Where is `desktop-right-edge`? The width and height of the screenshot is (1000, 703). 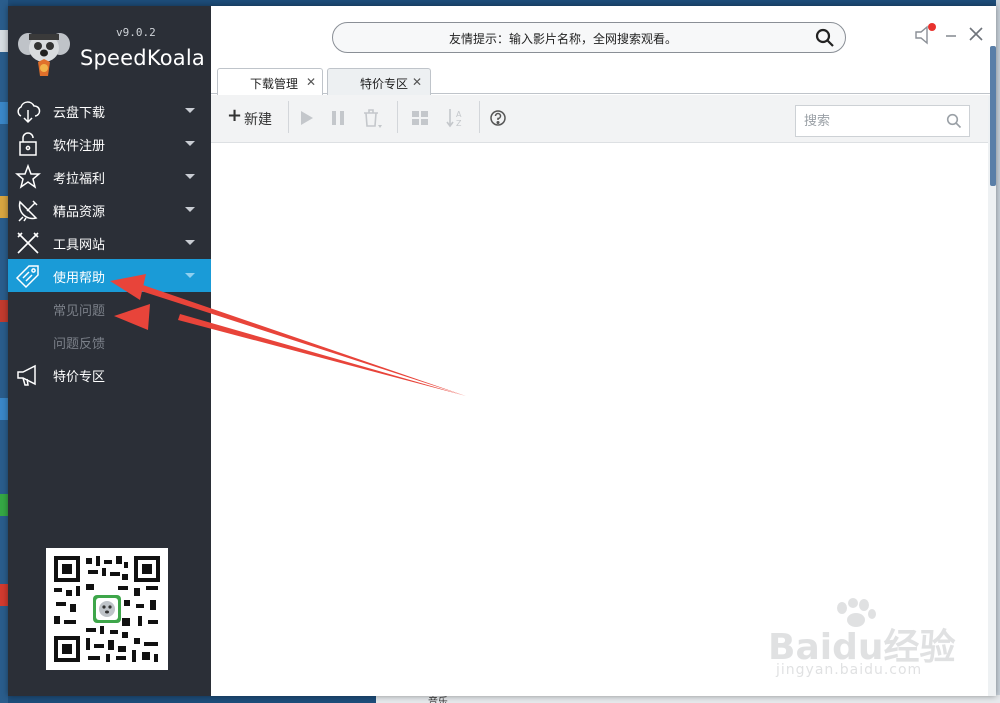 desktop-right-edge is located at coordinates (998, 351).